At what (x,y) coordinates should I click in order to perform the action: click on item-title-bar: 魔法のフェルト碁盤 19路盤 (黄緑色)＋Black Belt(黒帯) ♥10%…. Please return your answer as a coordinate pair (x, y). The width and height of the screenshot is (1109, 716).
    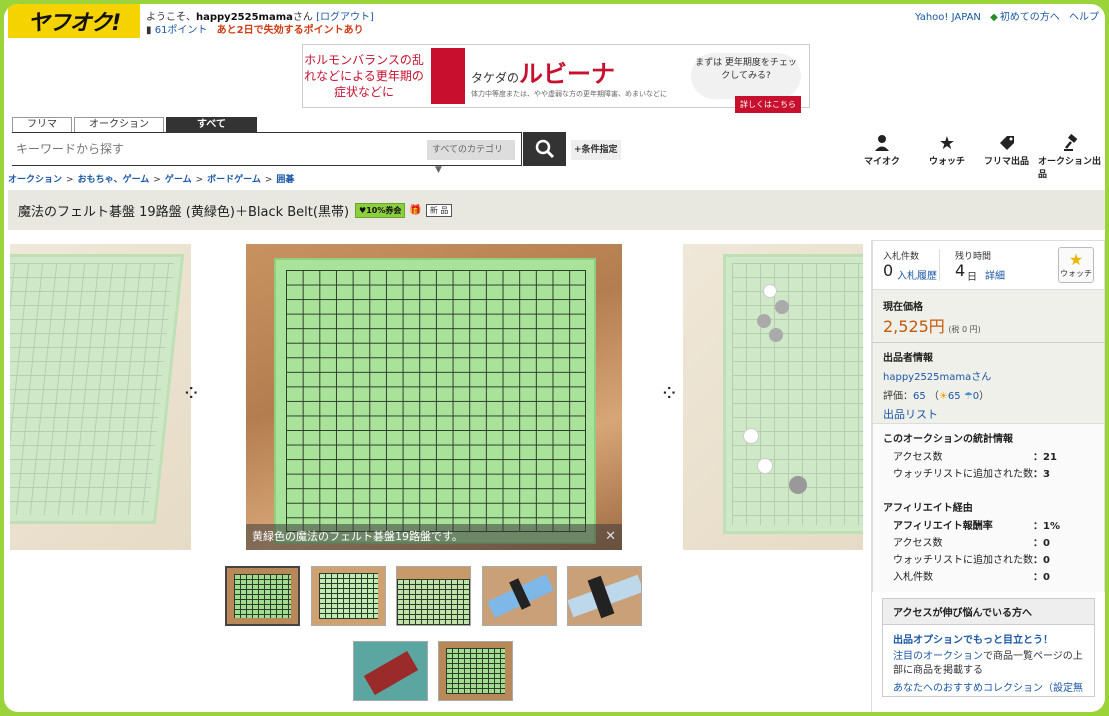
    Looking at the image, I should click on (556, 210).